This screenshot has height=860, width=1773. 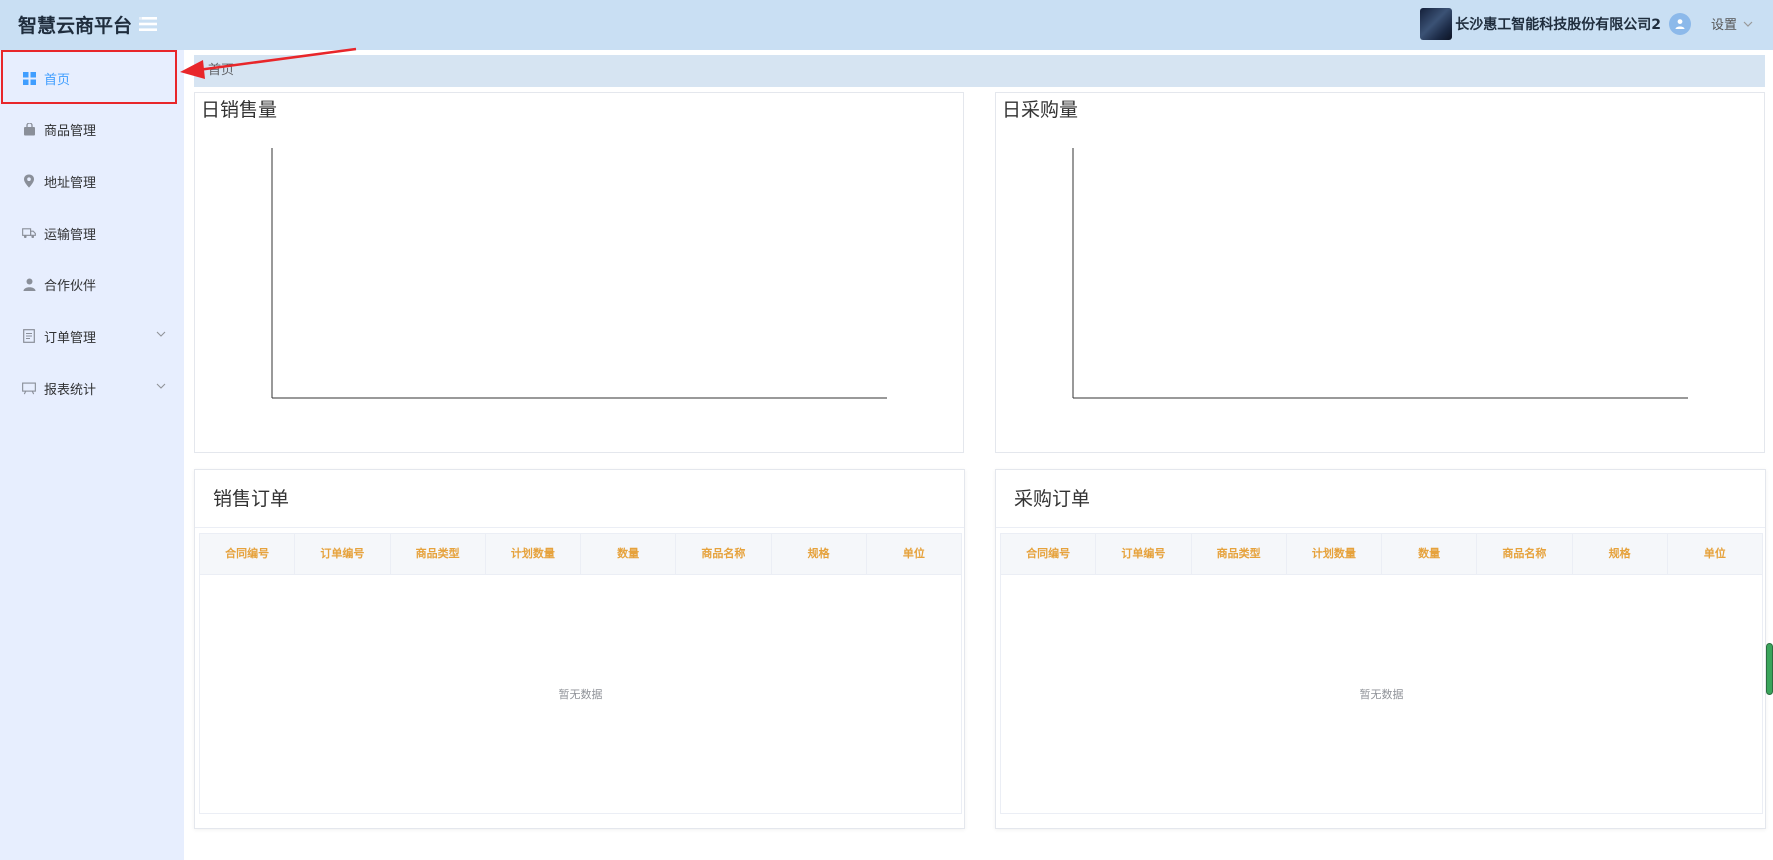 I want to click on dashboard-icon, so click(x=29, y=78).